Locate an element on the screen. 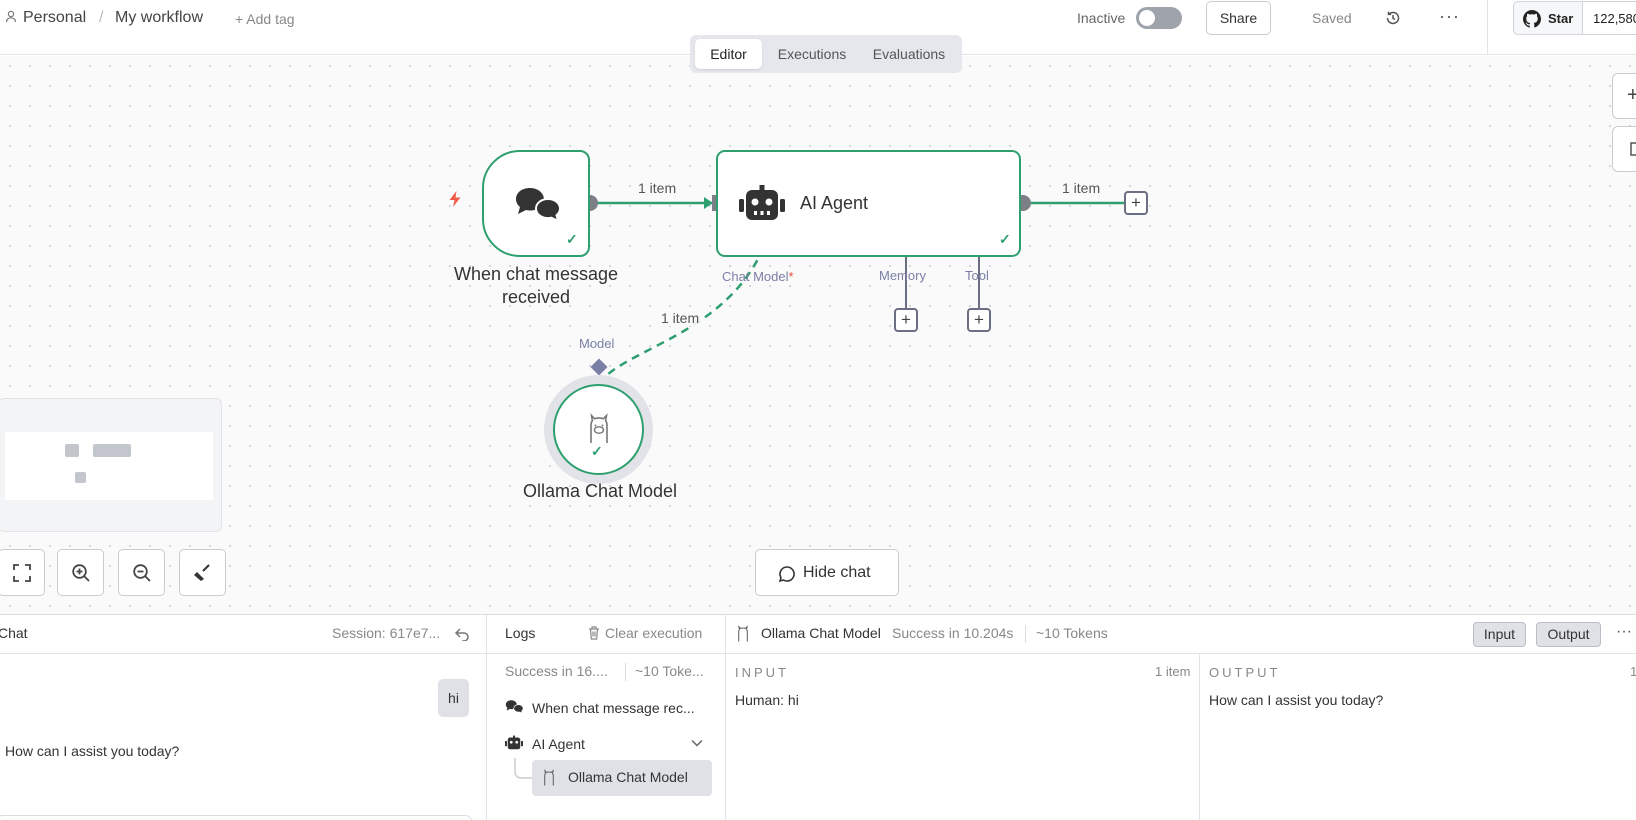 This screenshot has height=820, width=1636. share-button: Share is located at coordinates (1238, 18).